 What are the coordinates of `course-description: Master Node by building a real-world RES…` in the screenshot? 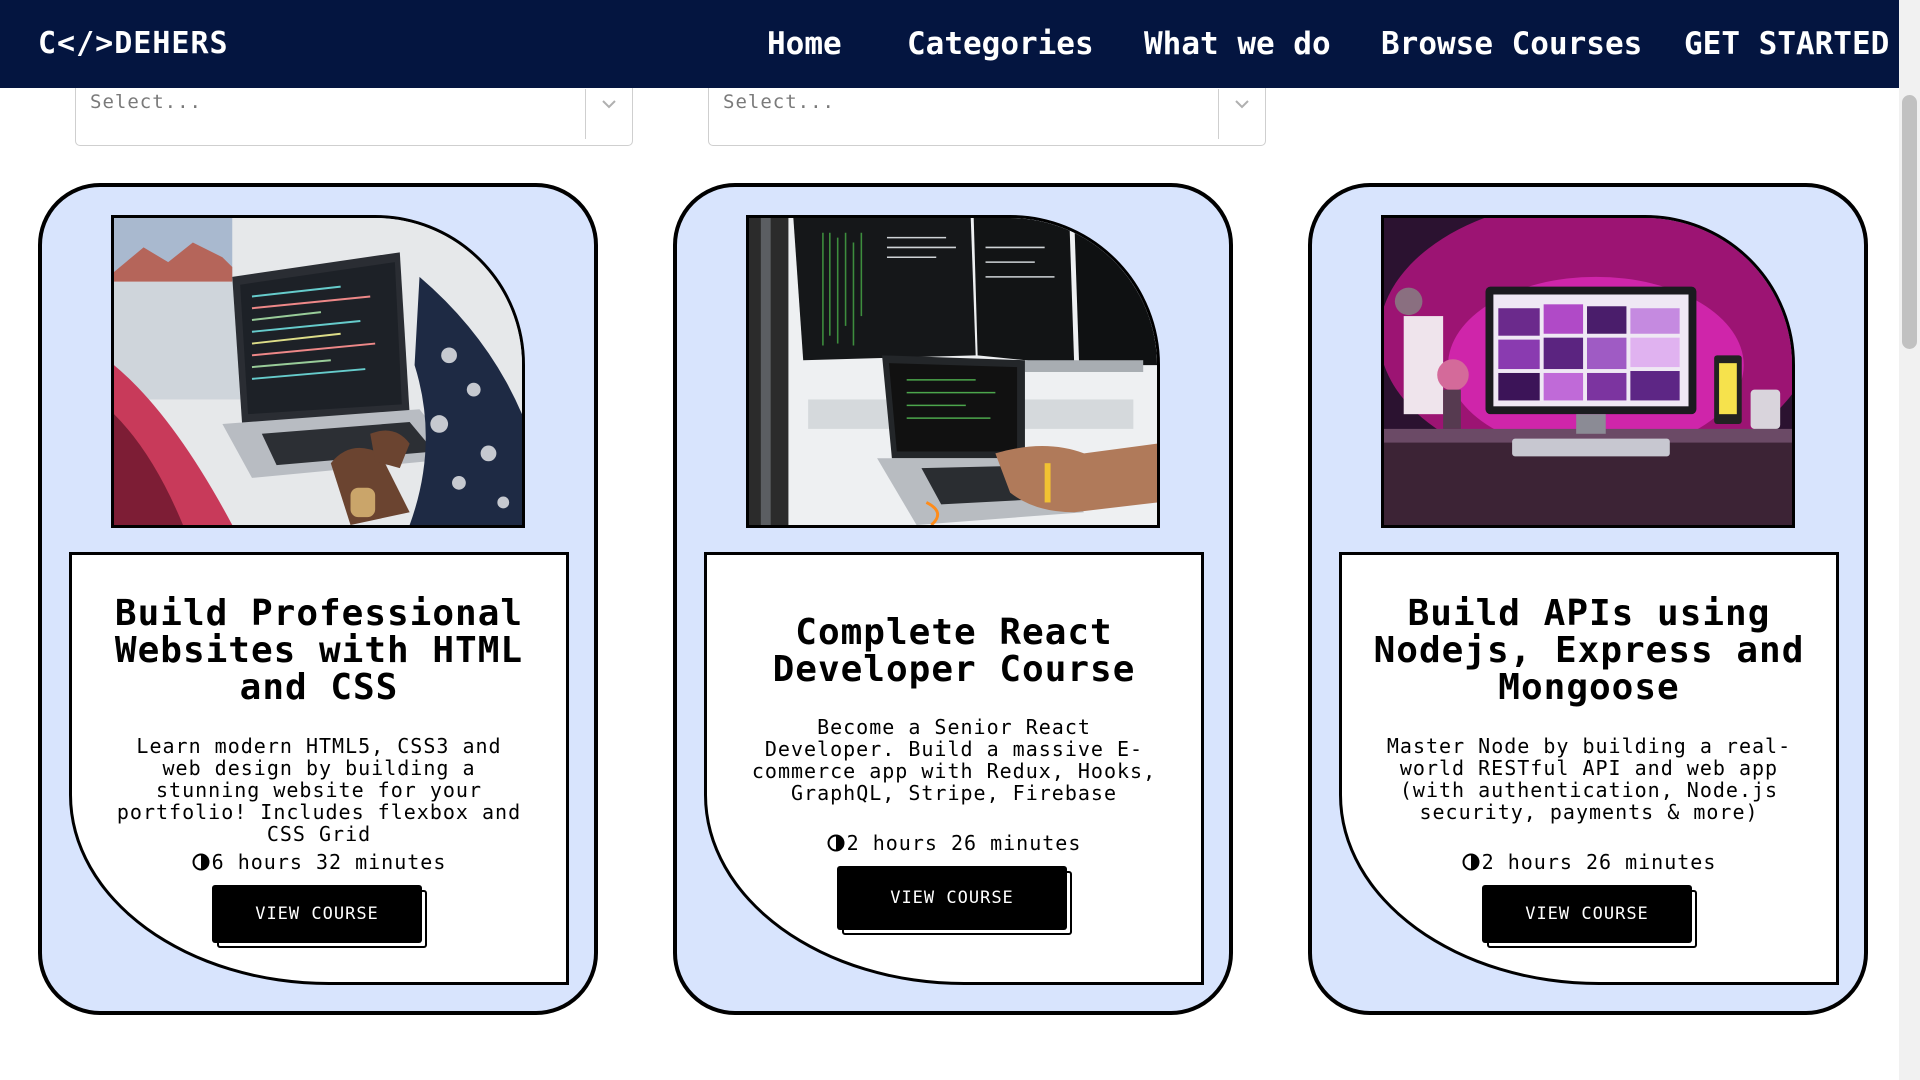 It's located at (1589, 779).